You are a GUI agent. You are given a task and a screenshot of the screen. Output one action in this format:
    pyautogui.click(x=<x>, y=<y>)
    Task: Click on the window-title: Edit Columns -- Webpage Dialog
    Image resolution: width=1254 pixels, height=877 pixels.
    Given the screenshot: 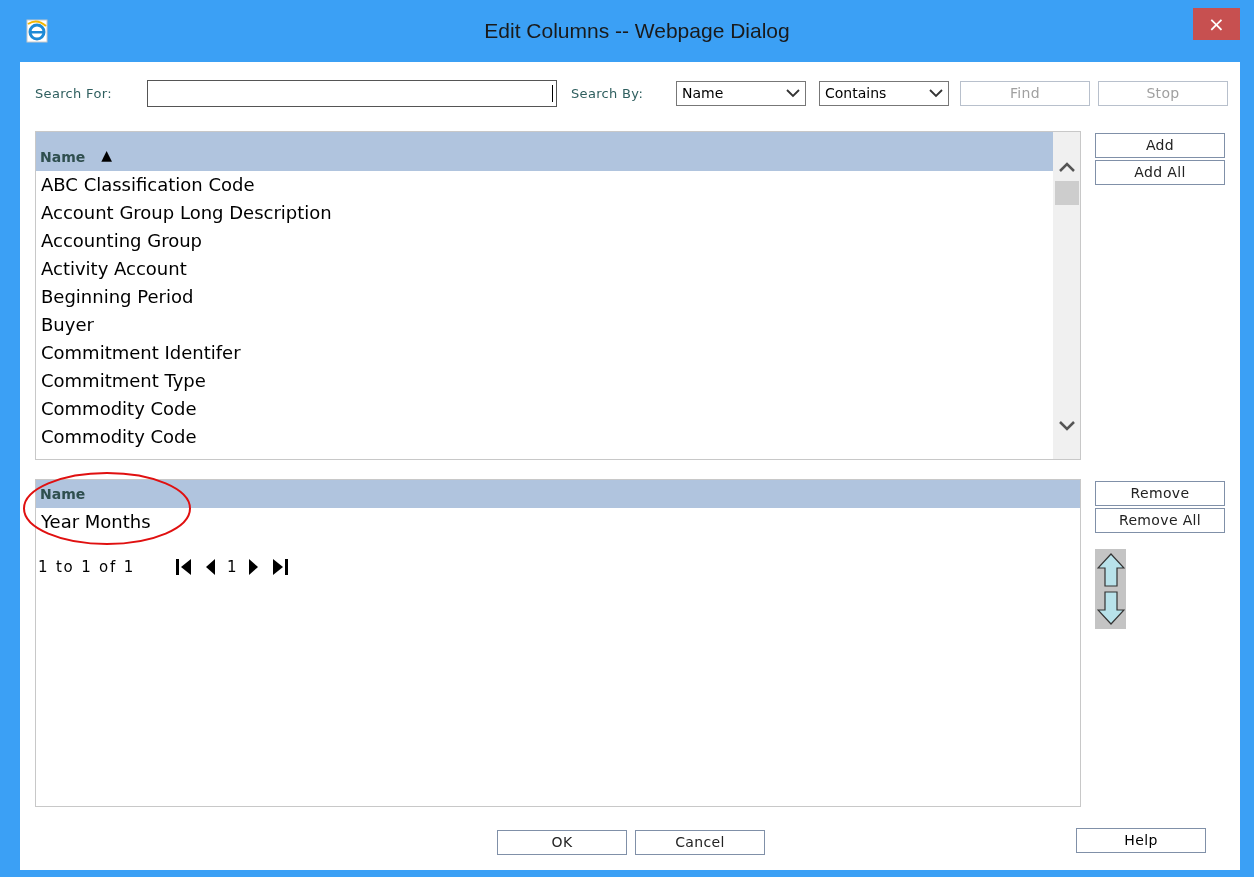 What is the action you would take?
    pyautogui.click(x=637, y=31)
    